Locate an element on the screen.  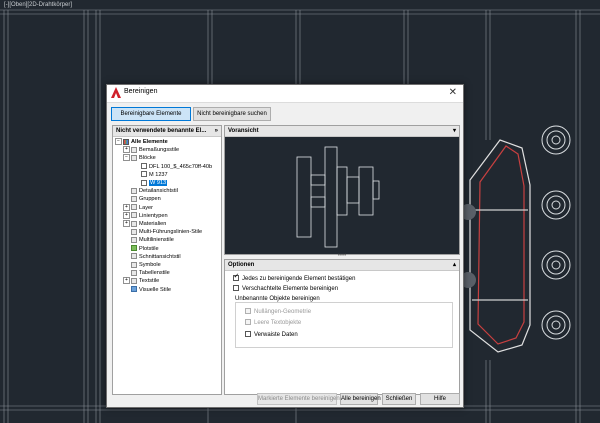
tree-item-label: Symbole is located at coordinates (150, 265).